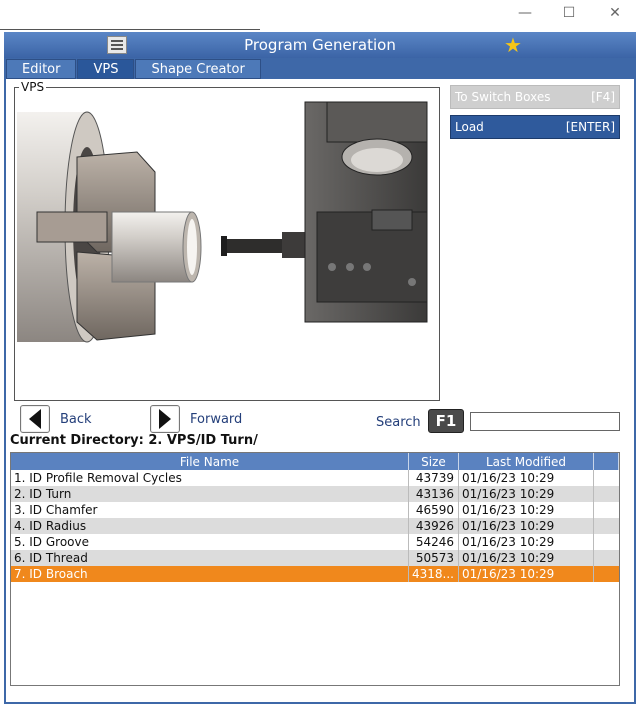 This screenshot has width=636, height=704. I want to click on back-arrow-icon, so click(35, 419).